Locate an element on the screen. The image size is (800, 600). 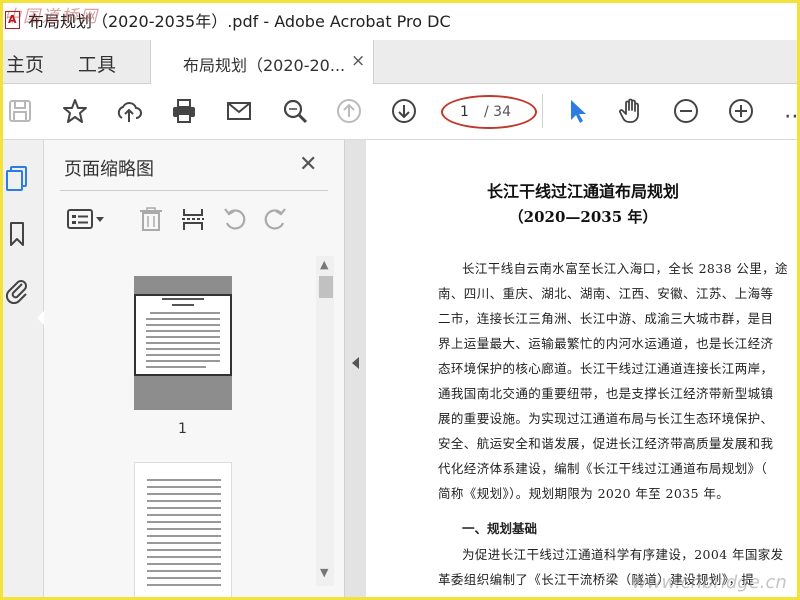
thumbnails-scrollbar is located at coordinates (325, 421).